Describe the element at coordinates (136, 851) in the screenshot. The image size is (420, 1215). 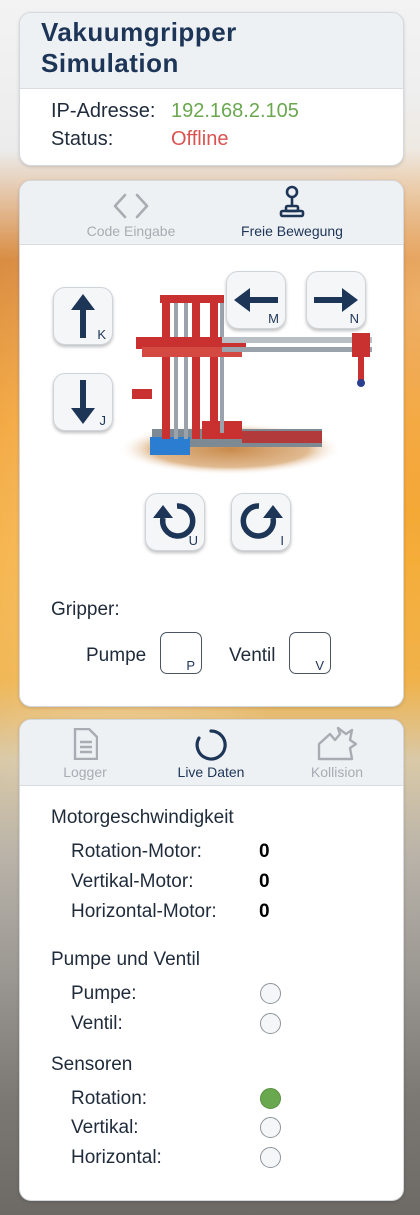
I see `rotation-motor-label: Rotation-Motor:` at that location.